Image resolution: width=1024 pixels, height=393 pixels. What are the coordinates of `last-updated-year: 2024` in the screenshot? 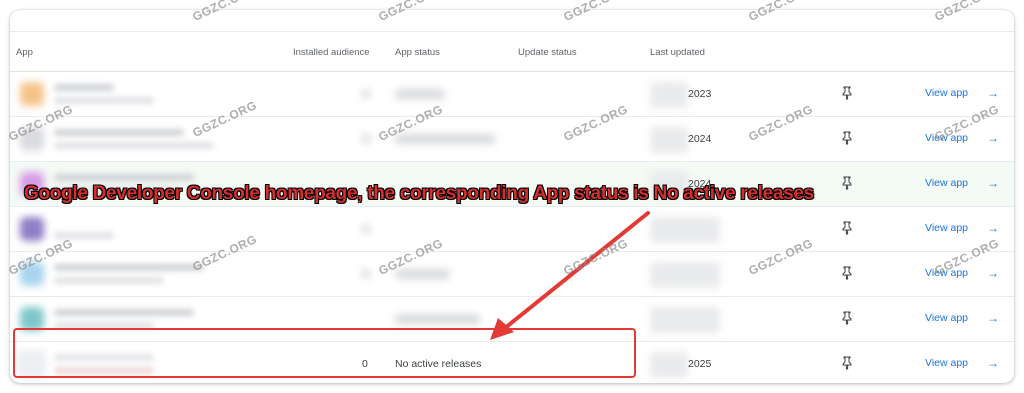 It's located at (700, 139).